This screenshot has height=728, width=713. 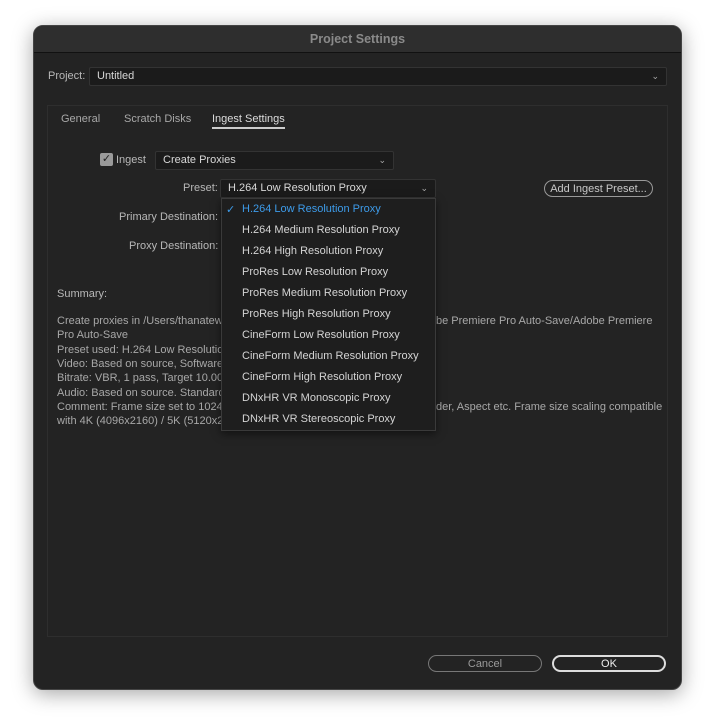 I want to click on proxy-destination-label: Proxy Destination:, so click(x=174, y=246).